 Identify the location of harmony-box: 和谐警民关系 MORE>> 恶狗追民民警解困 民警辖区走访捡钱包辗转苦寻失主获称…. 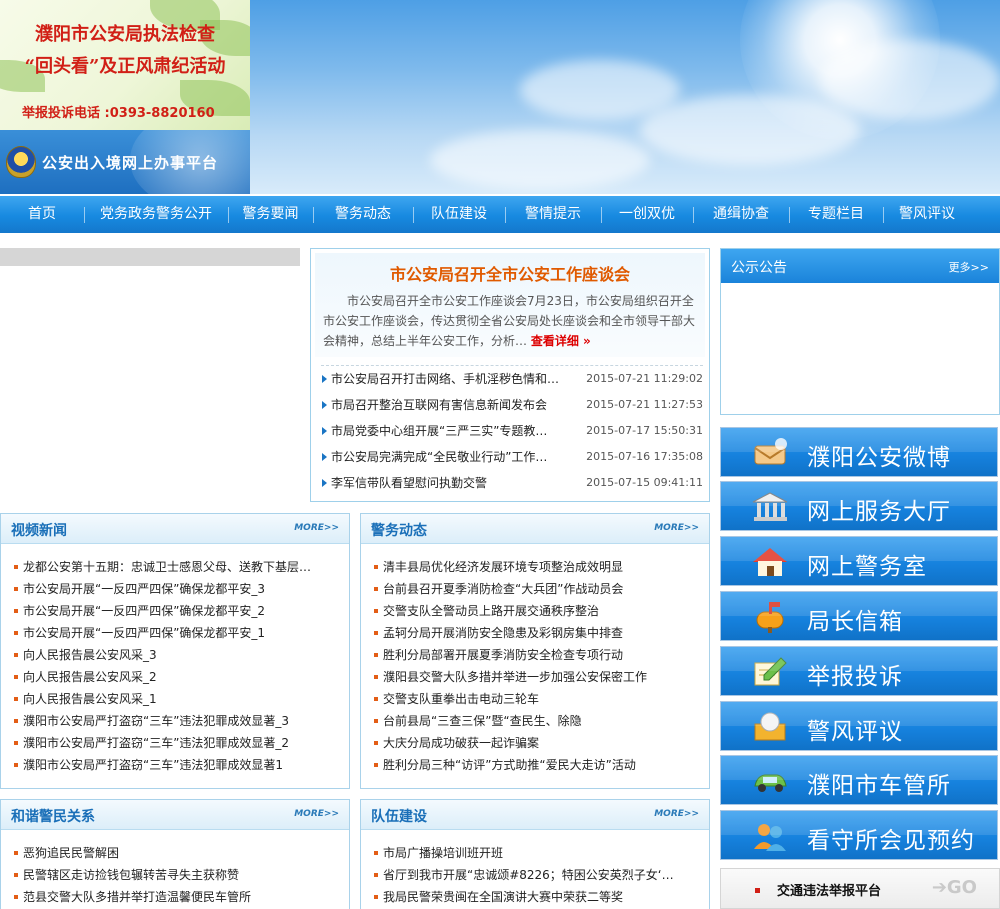
(175, 854).